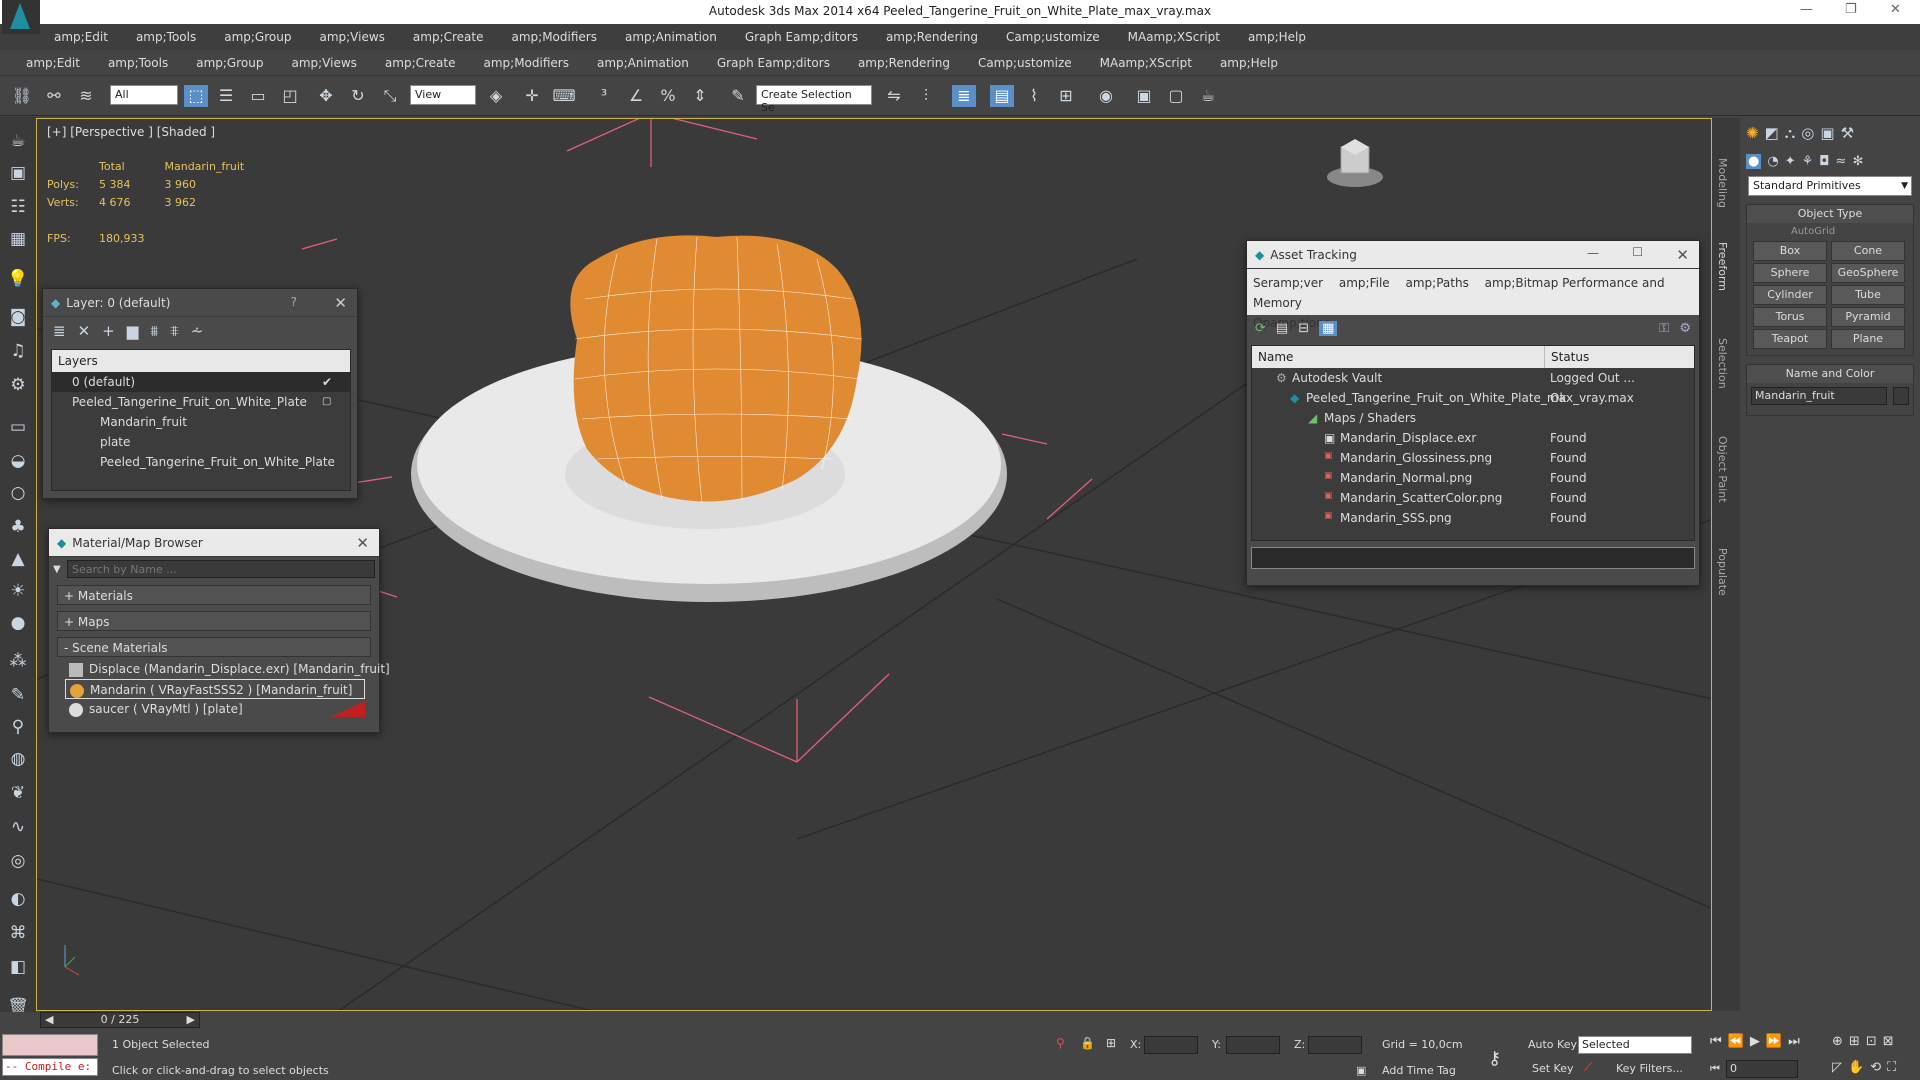  What do you see at coordinates (1874, 1041) in the screenshot?
I see `zoom-extents-icon: ⊡` at bounding box center [1874, 1041].